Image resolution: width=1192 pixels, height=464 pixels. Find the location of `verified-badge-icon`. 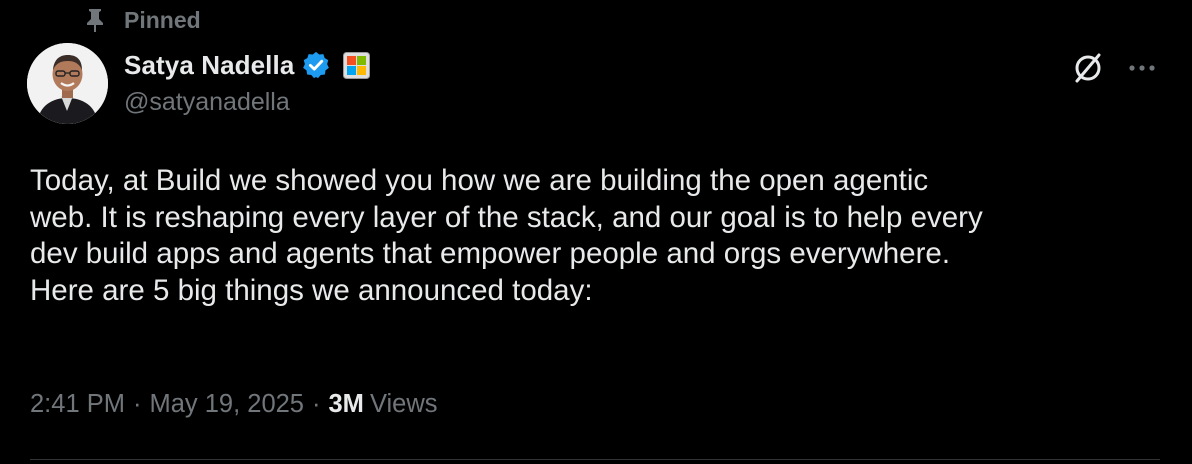

verified-badge-icon is located at coordinates (316, 65).